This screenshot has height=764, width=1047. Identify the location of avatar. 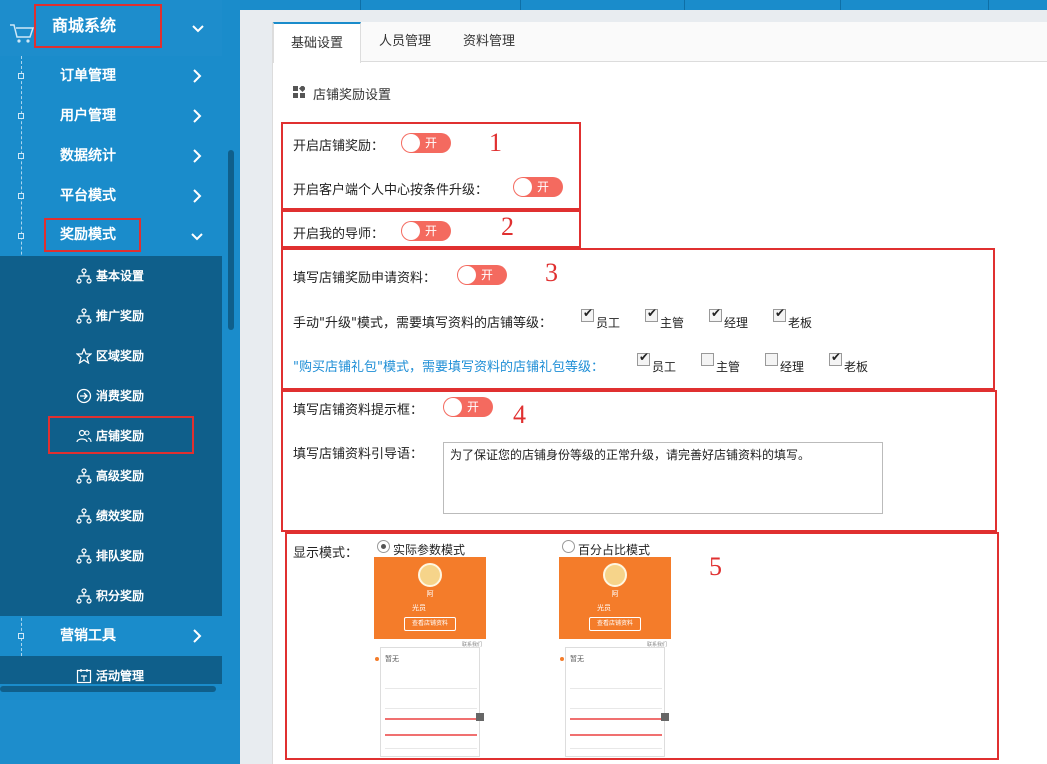
(615, 575).